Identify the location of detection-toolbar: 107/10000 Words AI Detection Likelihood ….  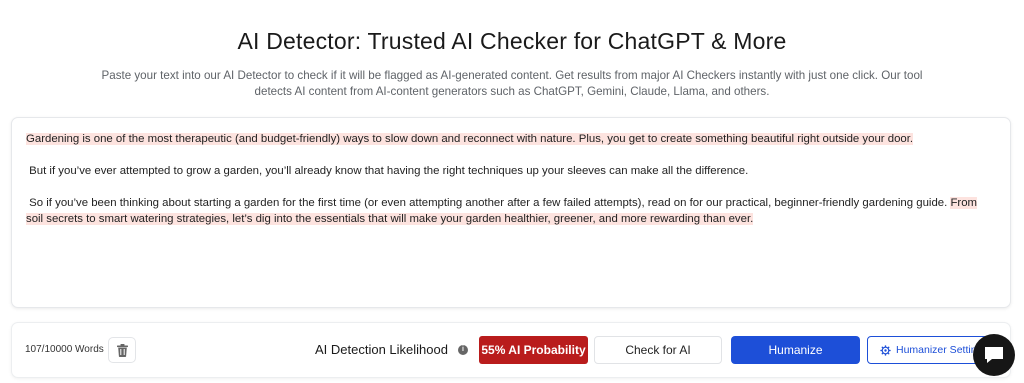
(511, 350).